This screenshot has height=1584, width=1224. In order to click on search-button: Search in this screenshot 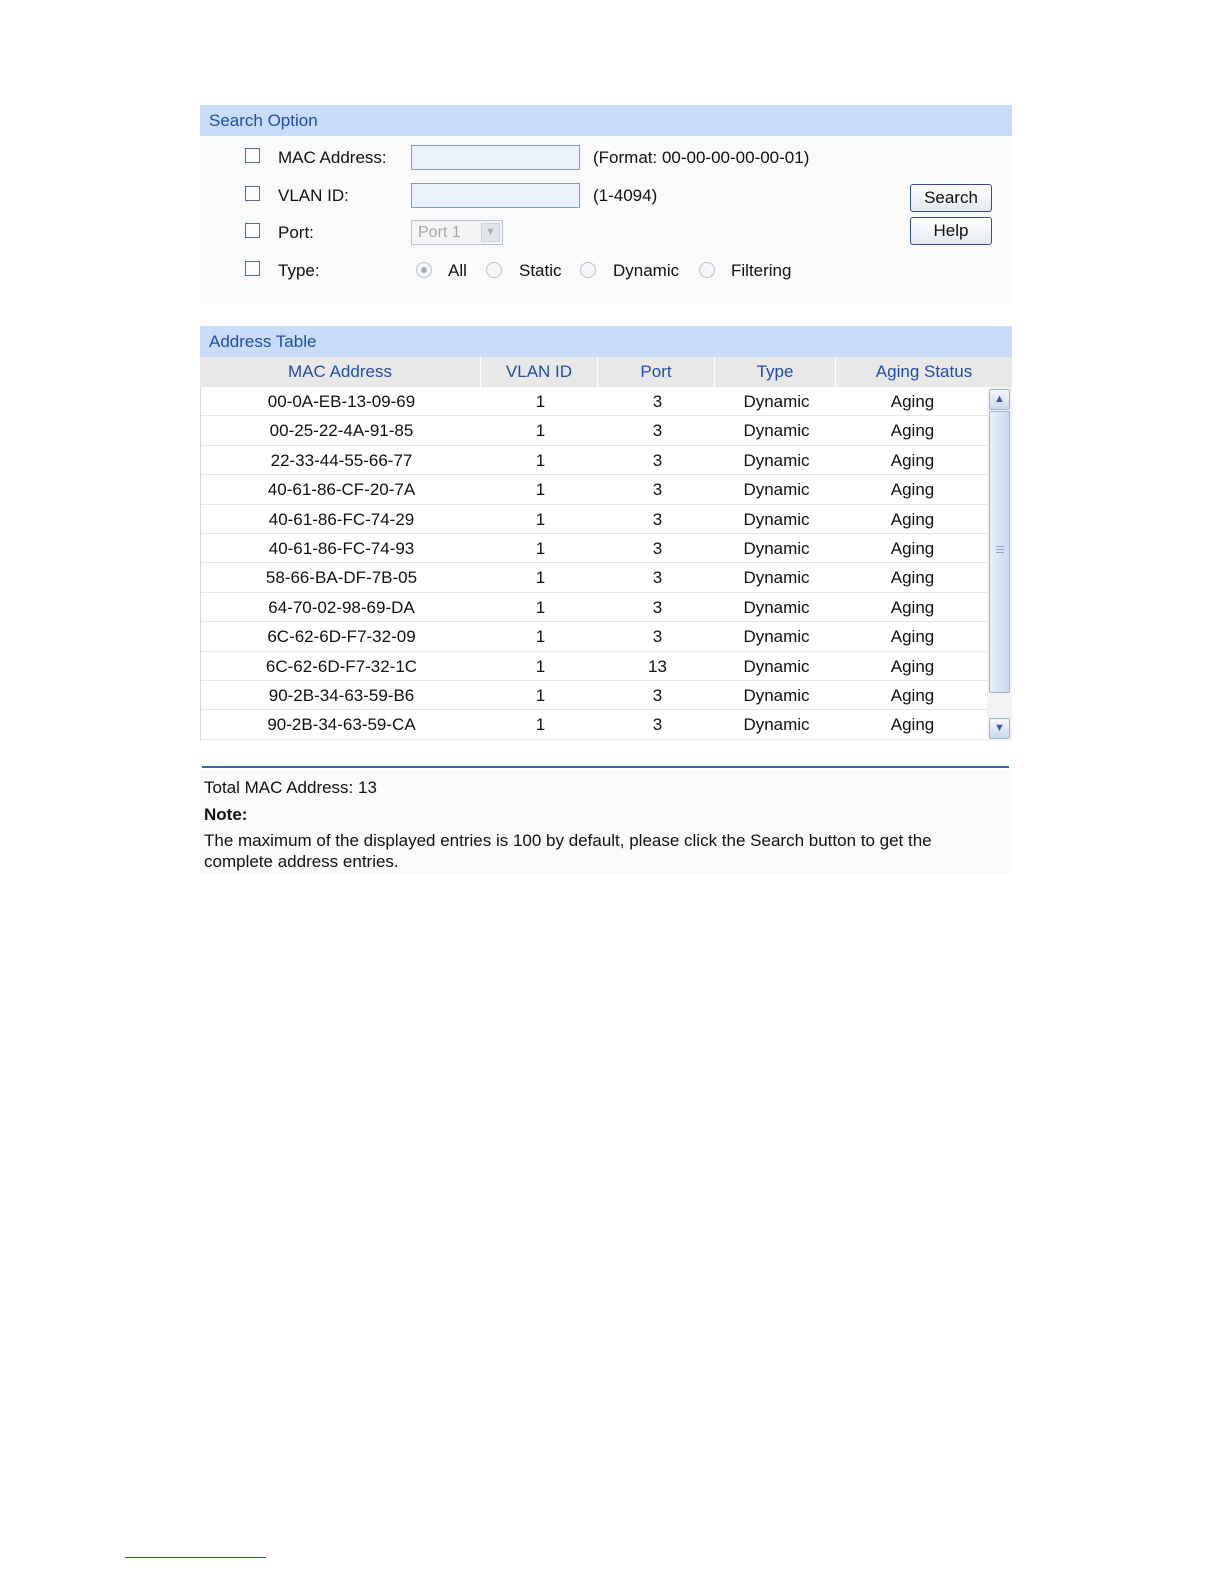, I will do `click(951, 198)`.